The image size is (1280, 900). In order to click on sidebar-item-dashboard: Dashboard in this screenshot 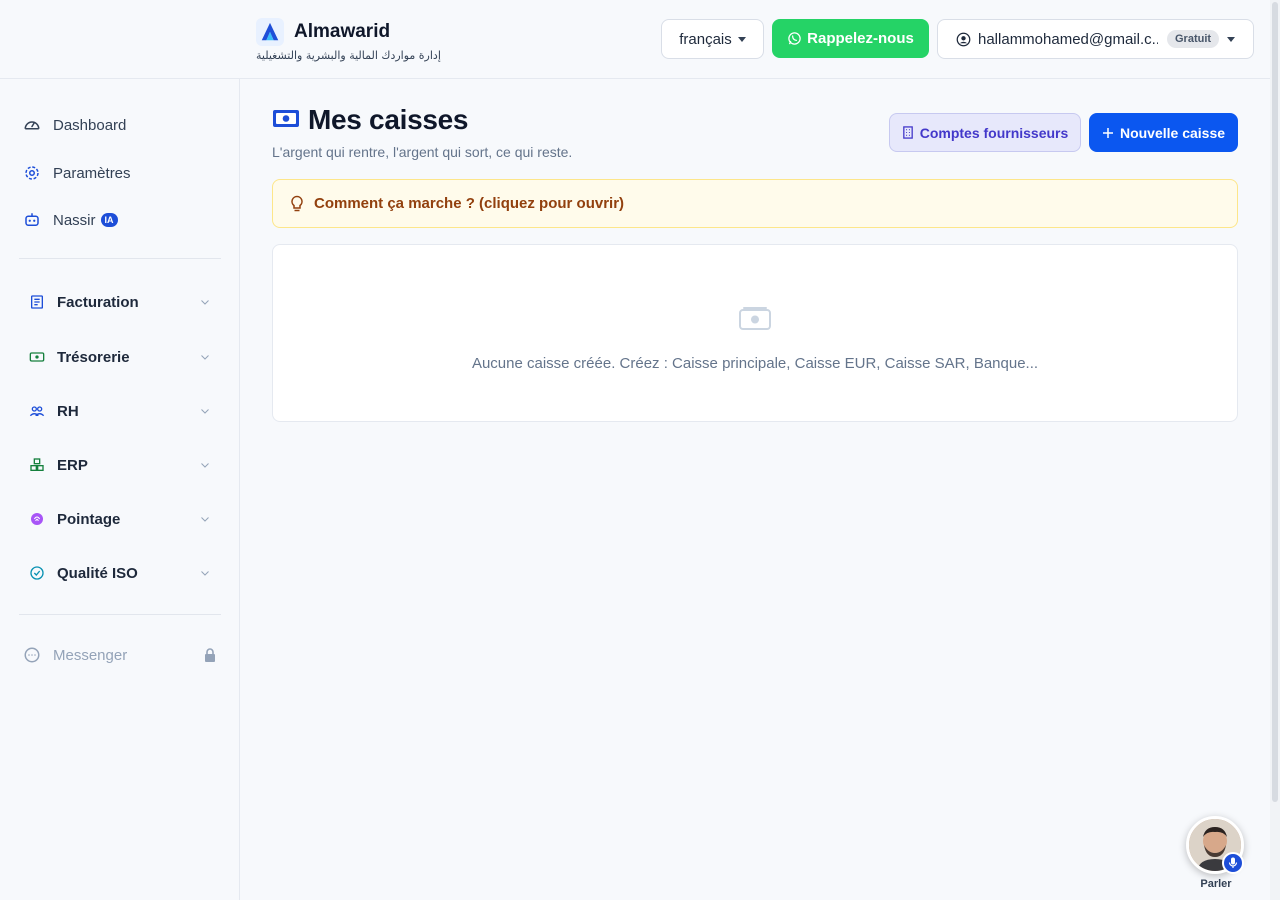, I will do `click(74, 125)`.